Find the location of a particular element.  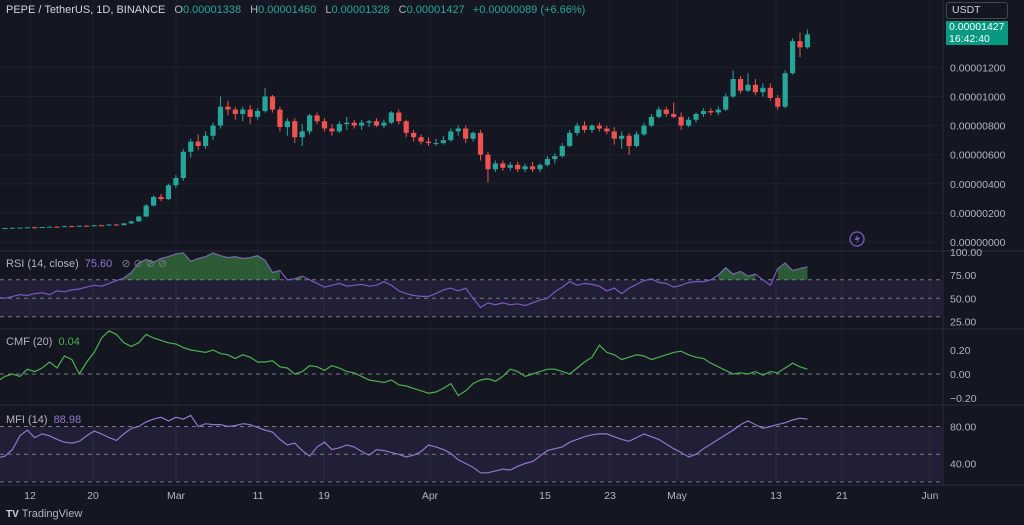

high-value: 0.00001460 is located at coordinates (287, 10).